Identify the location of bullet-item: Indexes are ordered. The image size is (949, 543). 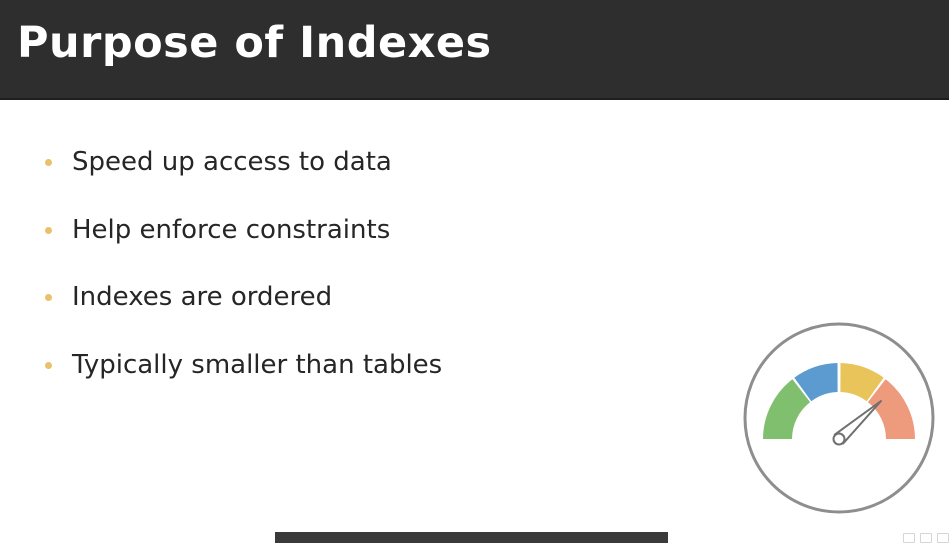
(188, 297).